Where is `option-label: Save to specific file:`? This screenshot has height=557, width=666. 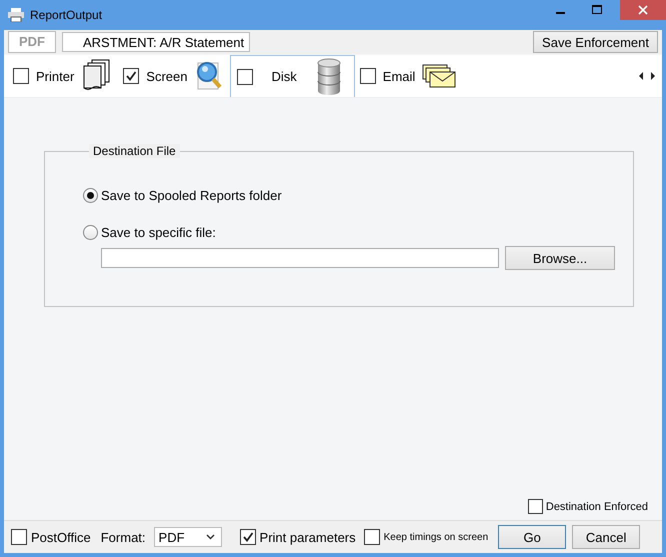 option-label: Save to specific file: is located at coordinates (158, 232).